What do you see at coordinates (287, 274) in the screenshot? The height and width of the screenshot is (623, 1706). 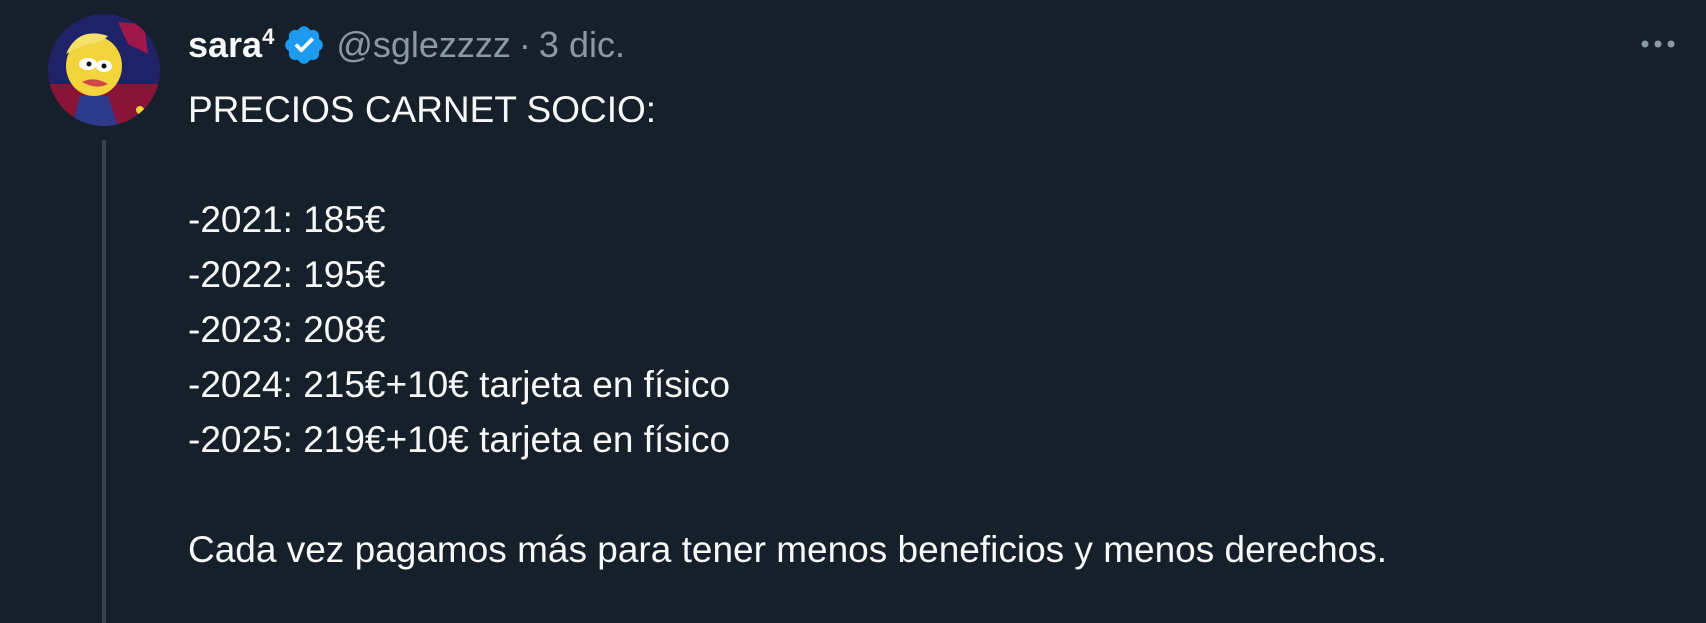 I see `price-line: -2022: 195€` at bounding box center [287, 274].